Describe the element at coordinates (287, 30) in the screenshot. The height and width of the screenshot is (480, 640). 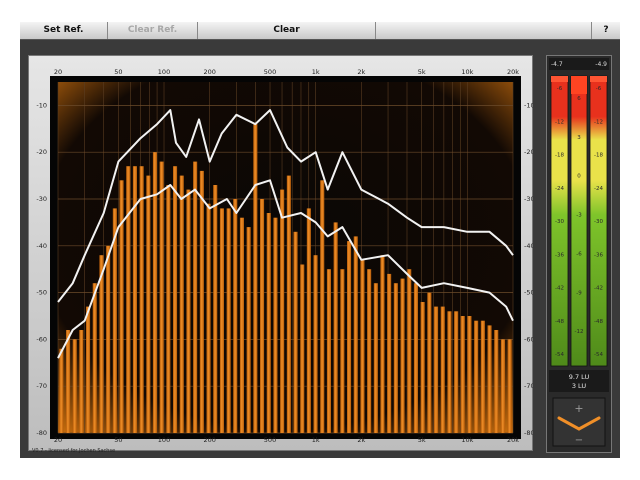
I see `clear-button: Clear` at that location.